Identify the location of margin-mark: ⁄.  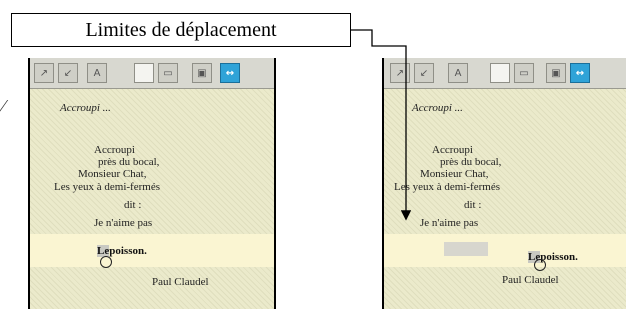
(4, 106).